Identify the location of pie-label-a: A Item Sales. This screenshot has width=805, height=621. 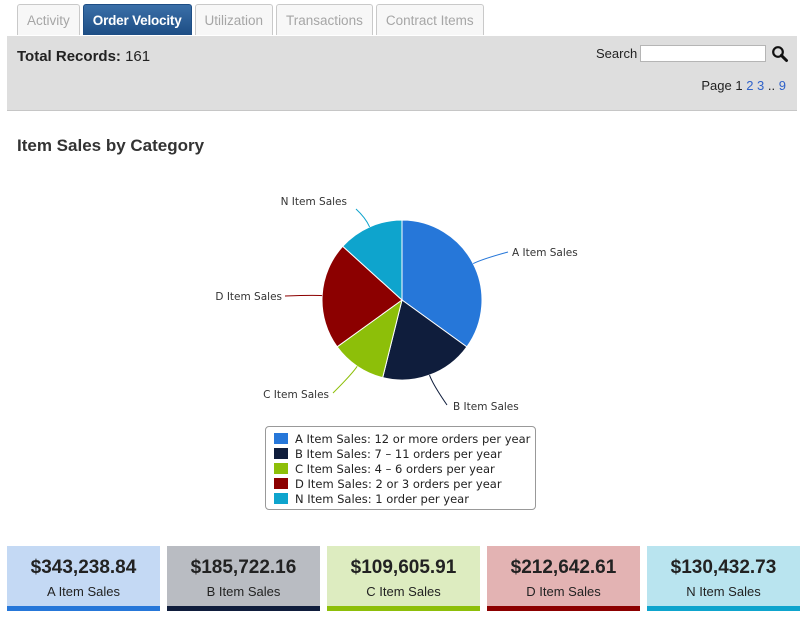
(545, 253).